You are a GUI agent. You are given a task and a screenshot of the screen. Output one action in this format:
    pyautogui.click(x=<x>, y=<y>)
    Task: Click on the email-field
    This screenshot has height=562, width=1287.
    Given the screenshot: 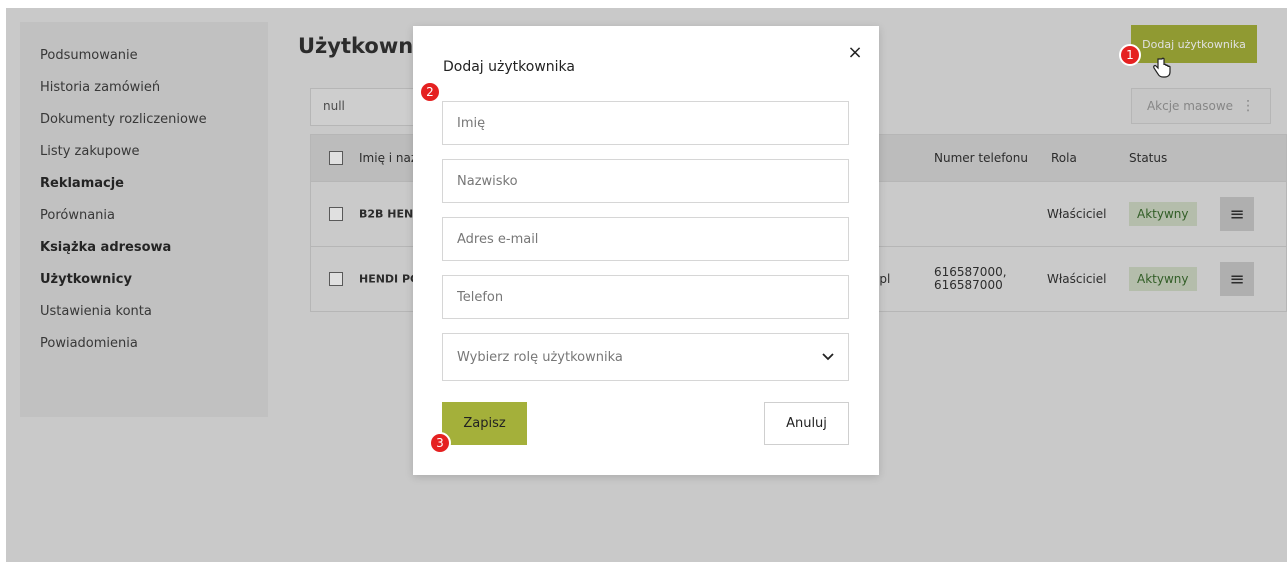 What is the action you would take?
    pyautogui.click(x=645, y=239)
    